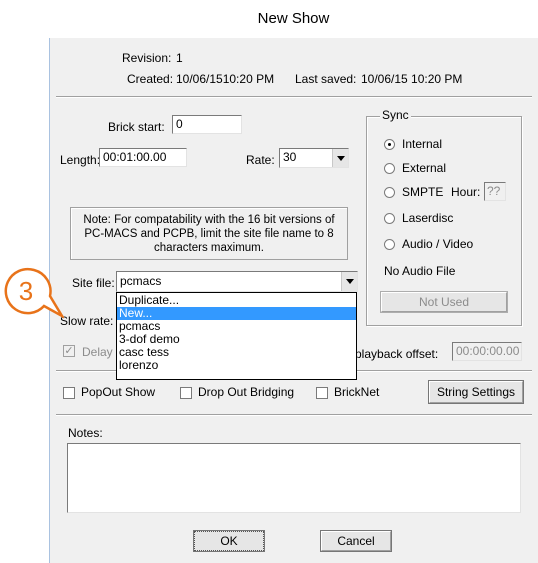  What do you see at coordinates (80, 160) in the screenshot?
I see `length-label: Length:` at bounding box center [80, 160].